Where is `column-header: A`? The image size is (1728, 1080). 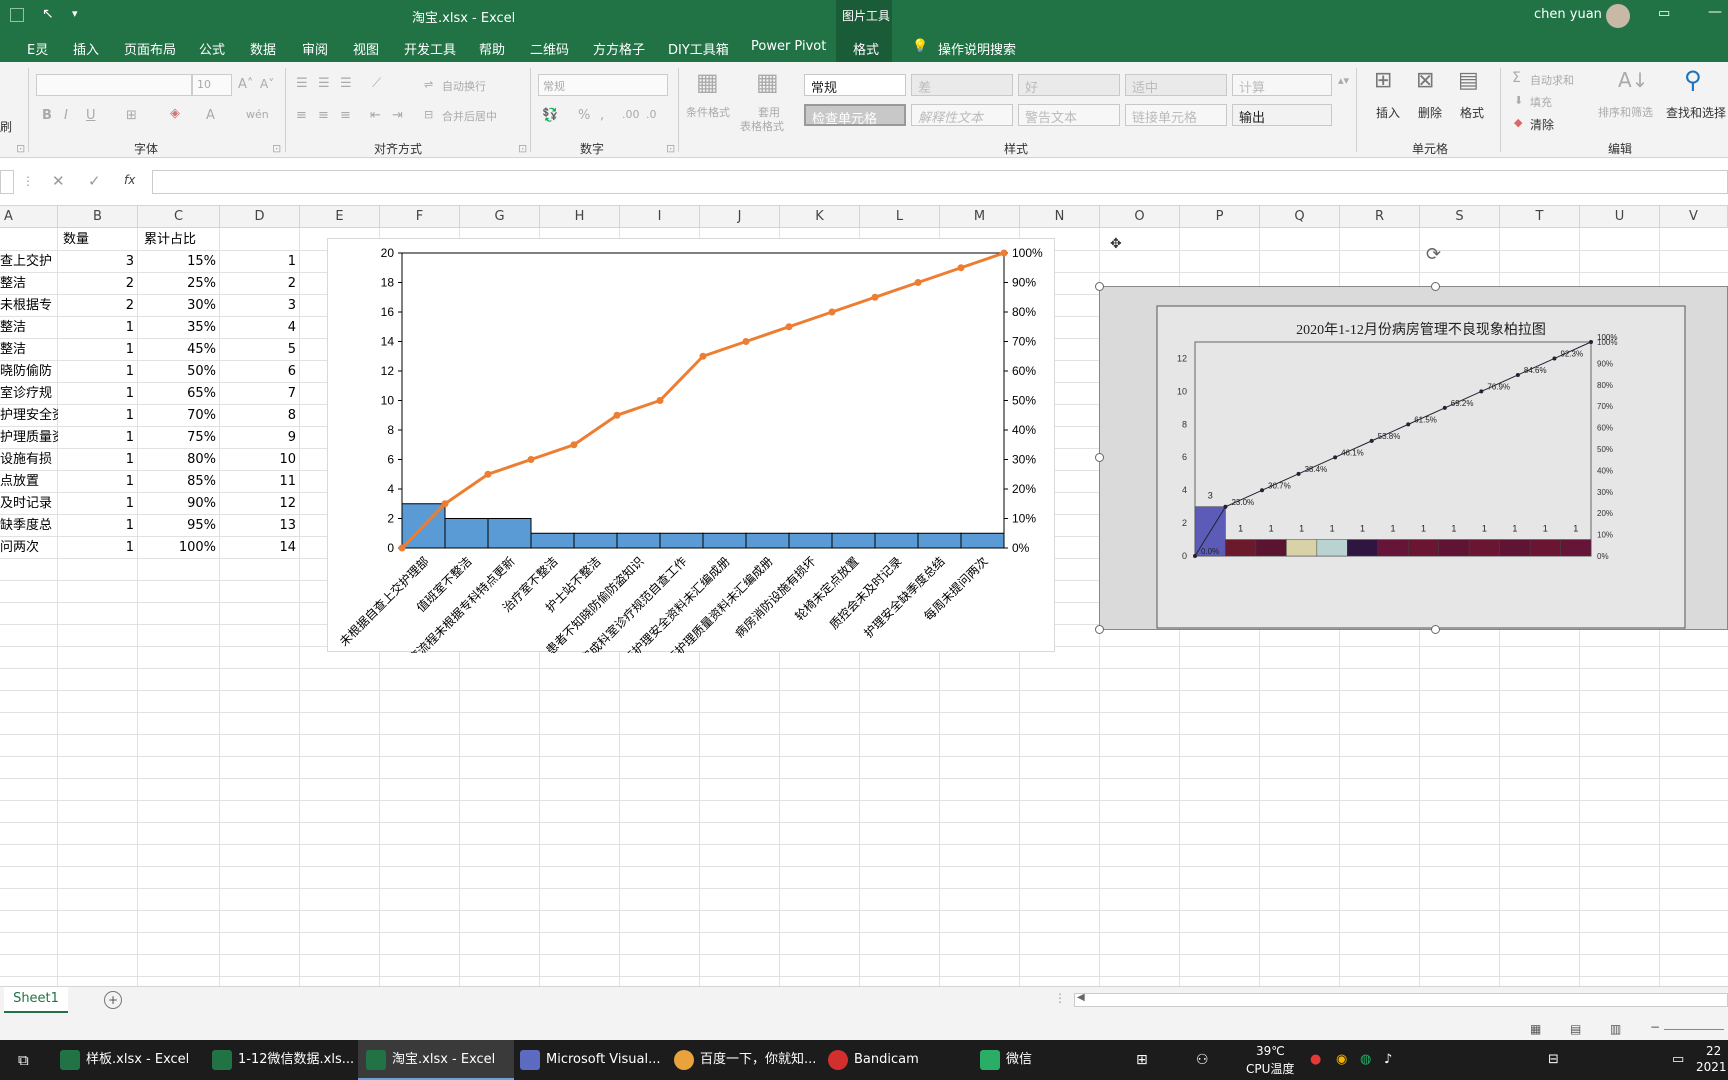 column-header: A is located at coordinates (29, 217).